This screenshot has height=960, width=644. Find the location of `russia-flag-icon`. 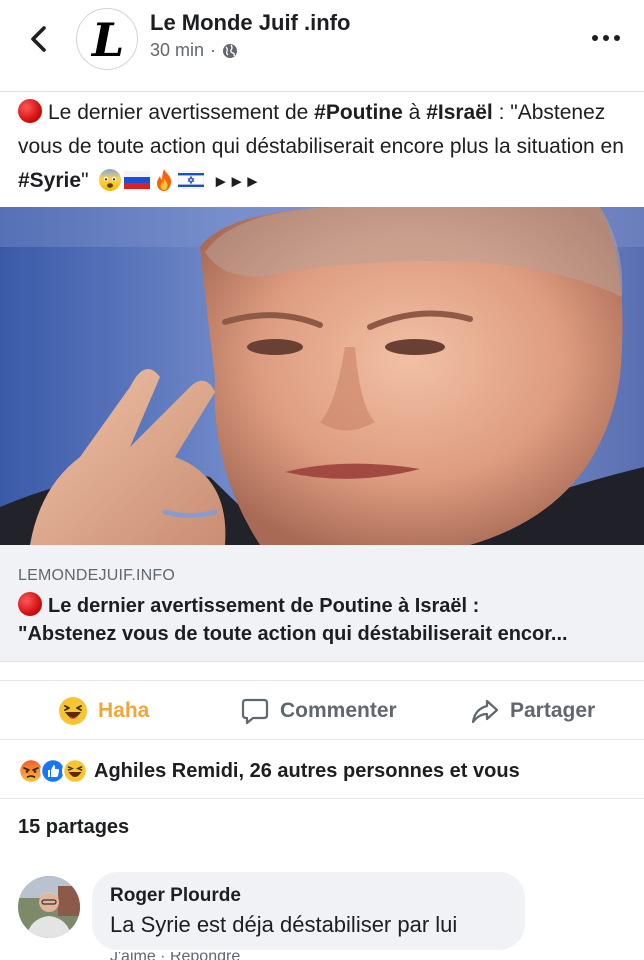

russia-flag-icon is located at coordinates (137, 180).